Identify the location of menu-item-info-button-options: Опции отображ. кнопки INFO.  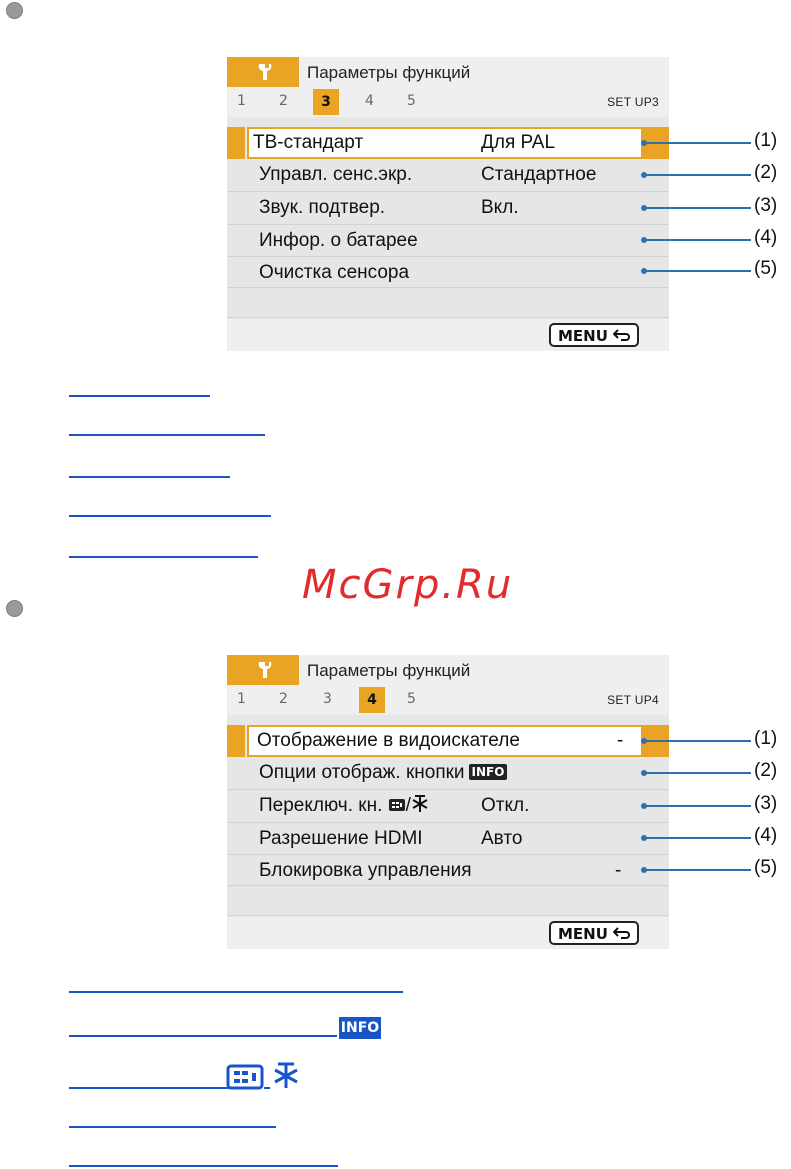
(448, 773).